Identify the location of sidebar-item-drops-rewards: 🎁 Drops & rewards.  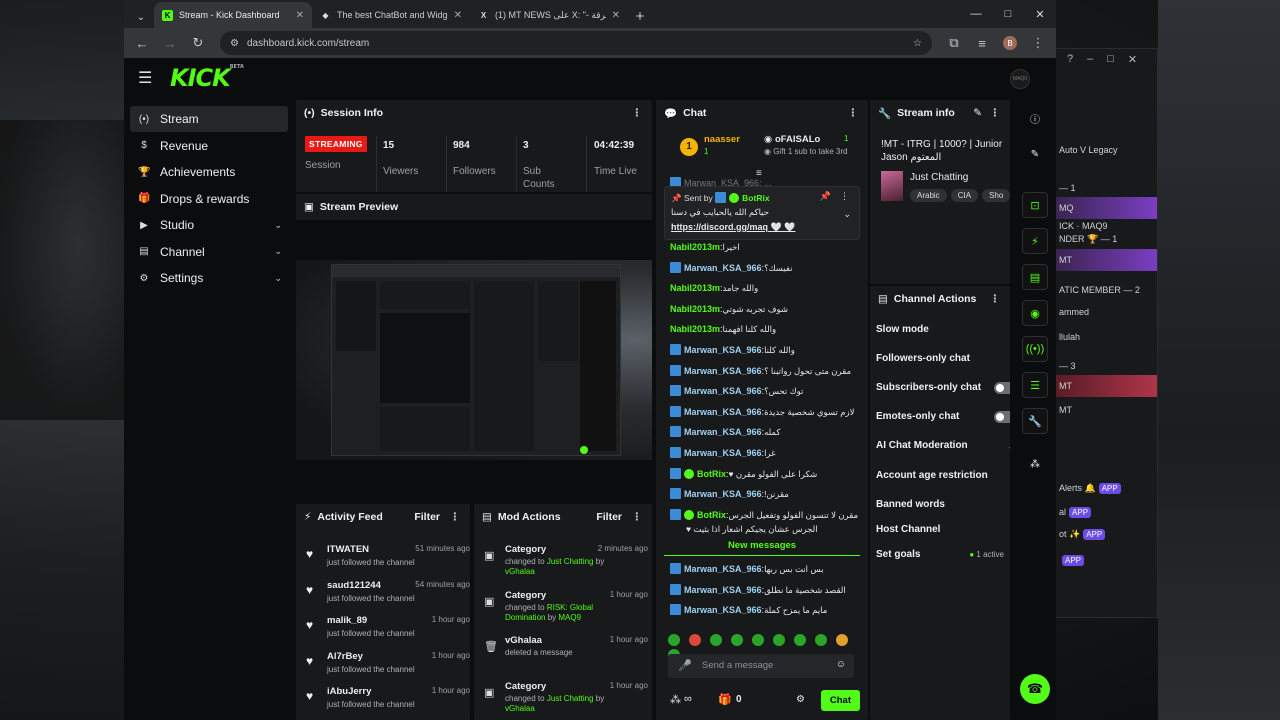
(209, 199).